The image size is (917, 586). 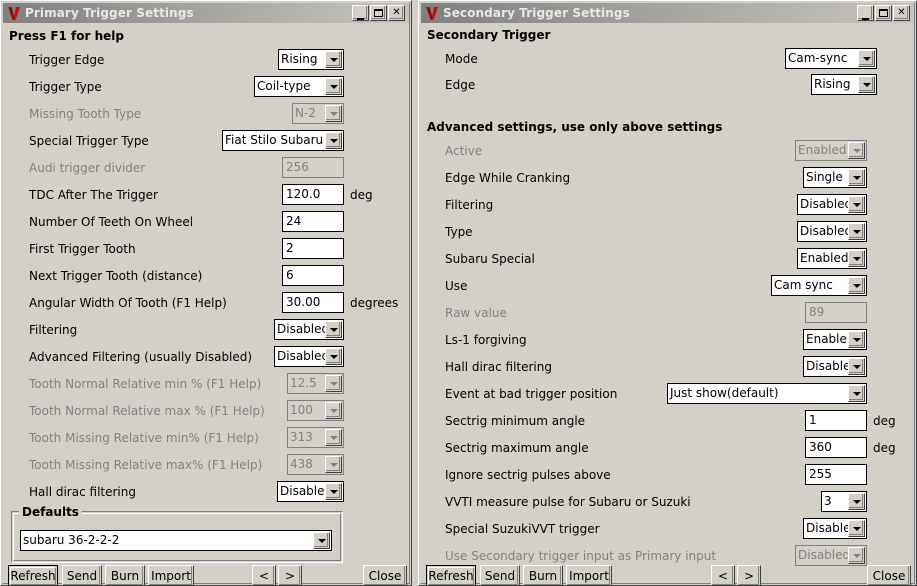 What do you see at coordinates (831, 58) in the screenshot?
I see `select-mode: Cam-sync` at bounding box center [831, 58].